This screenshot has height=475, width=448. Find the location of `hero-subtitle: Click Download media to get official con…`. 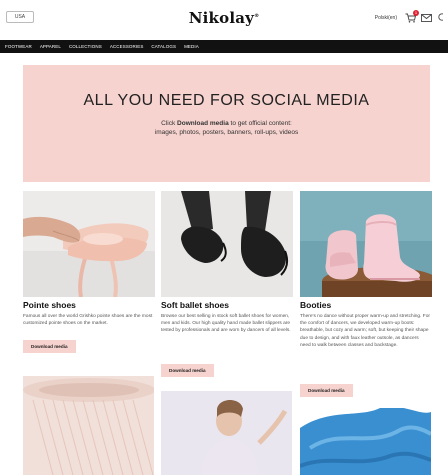

hero-subtitle: Click Download media to get official con… is located at coordinates (226, 123).